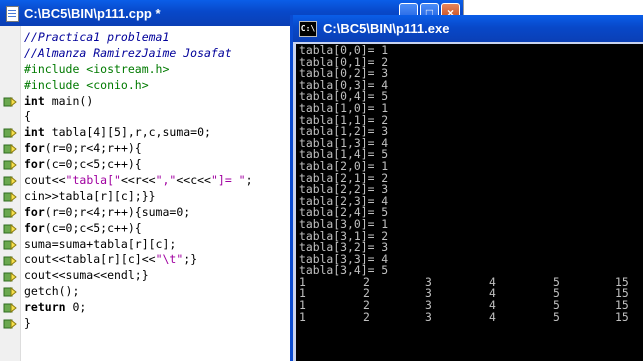  Describe the element at coordinates (138, 117) in the screenshot. I see `code-line: {` at that location.